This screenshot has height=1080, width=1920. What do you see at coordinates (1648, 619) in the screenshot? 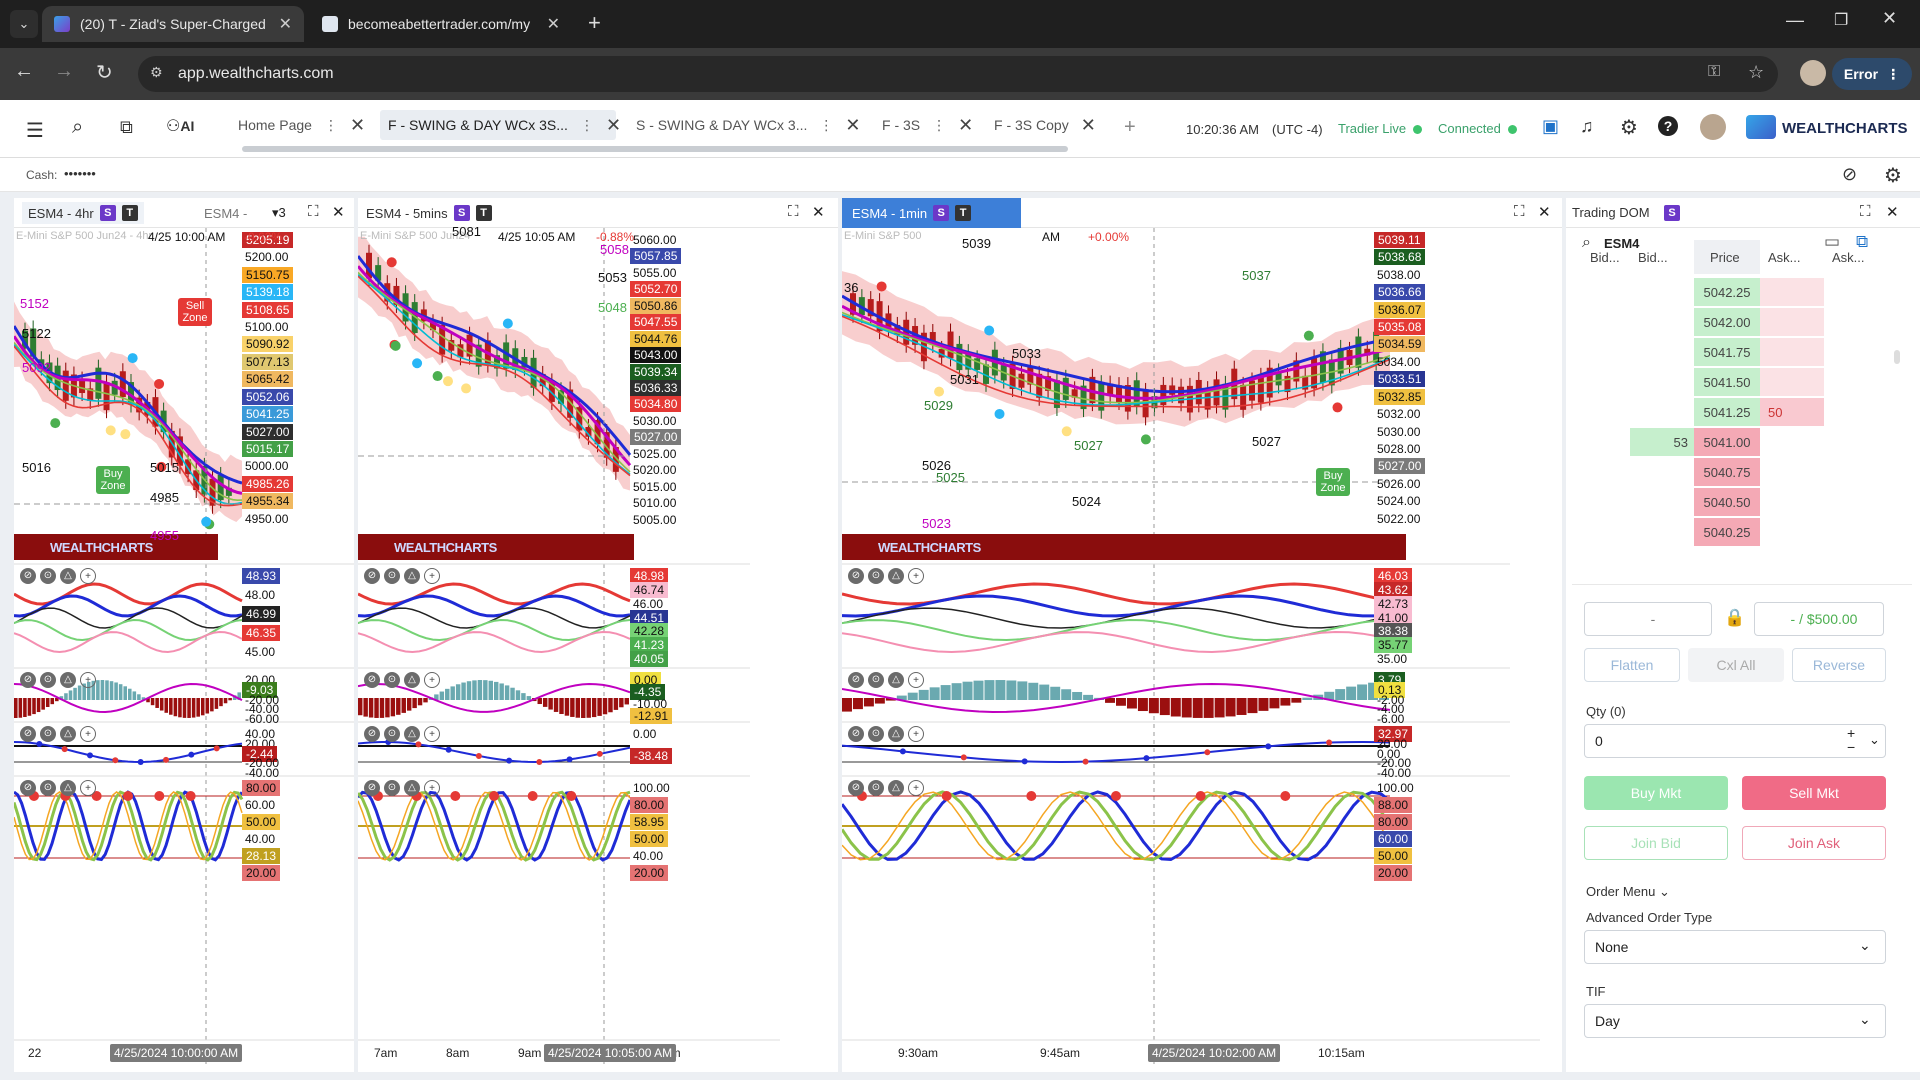
I see `position-field: -` at bounding box center [1648, 619].